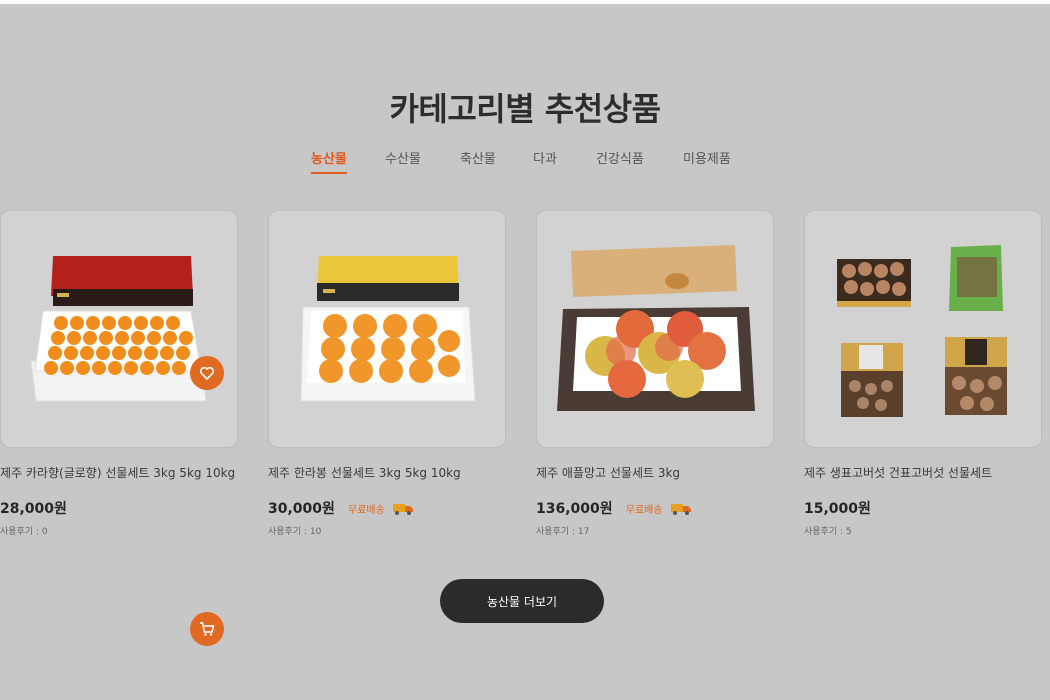 The height and width of the screenshot is (700, 1050). What do you see at coordinates (525, 2) in the screenshot?
I see `top-divider` at bounding box center [525, 2].